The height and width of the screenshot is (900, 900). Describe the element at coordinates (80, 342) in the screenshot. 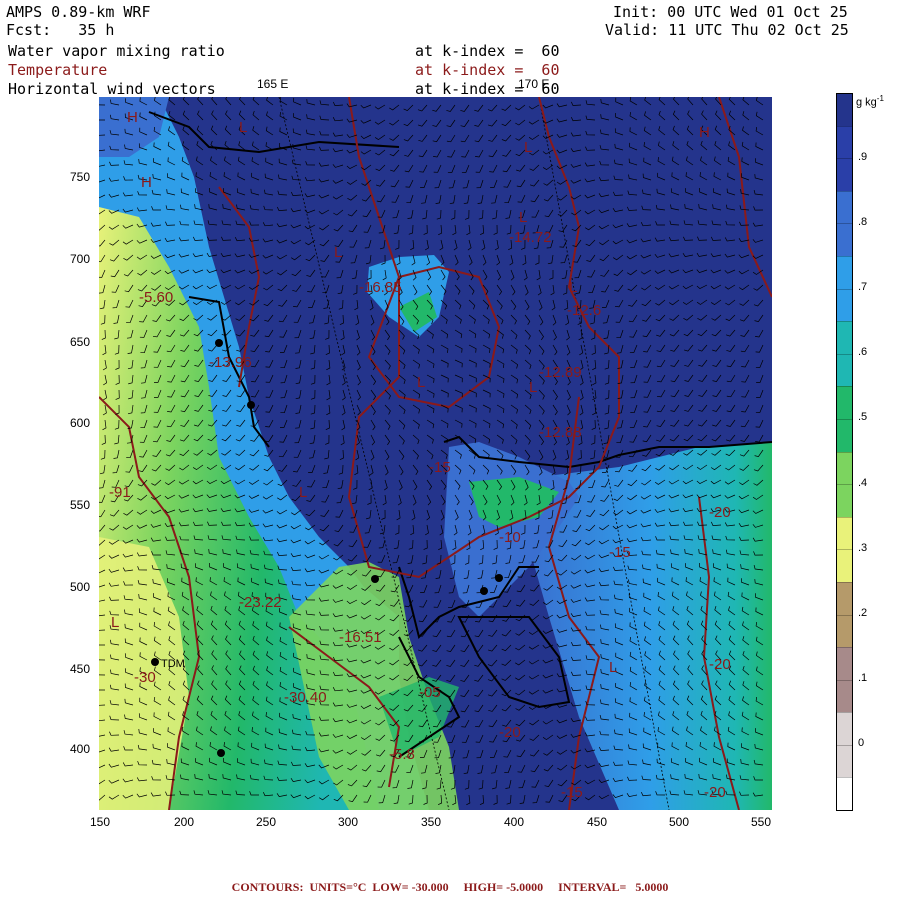

I see `y-tick: 650` at that location.